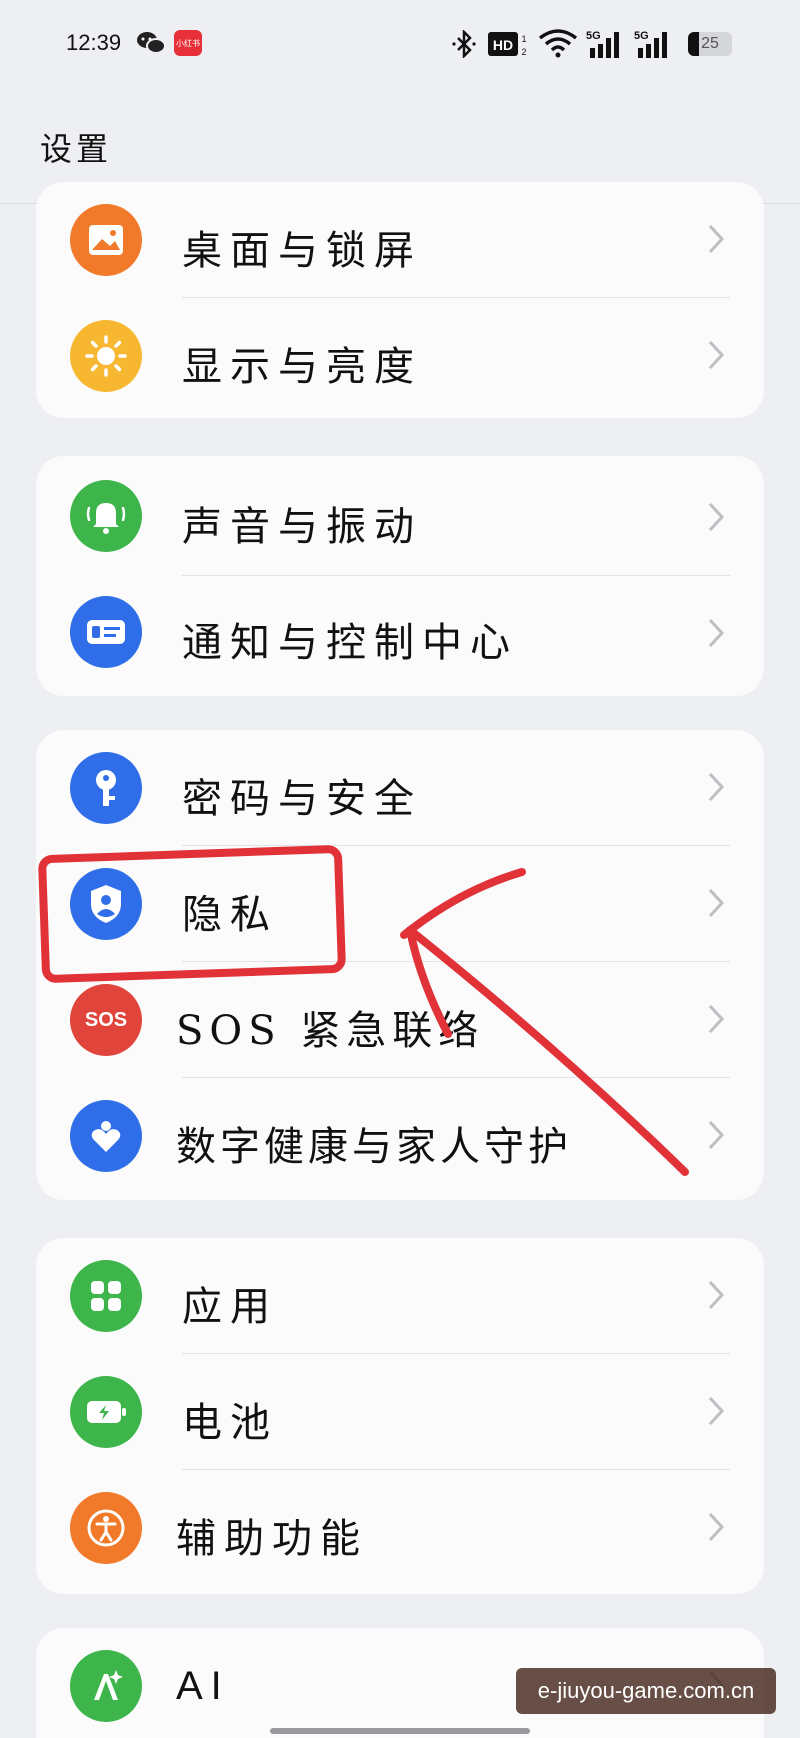  What do you see at coordinates (106, 1528) in the screenshot?
I see `accessibility-icon` at bounding box center [106, 1528].